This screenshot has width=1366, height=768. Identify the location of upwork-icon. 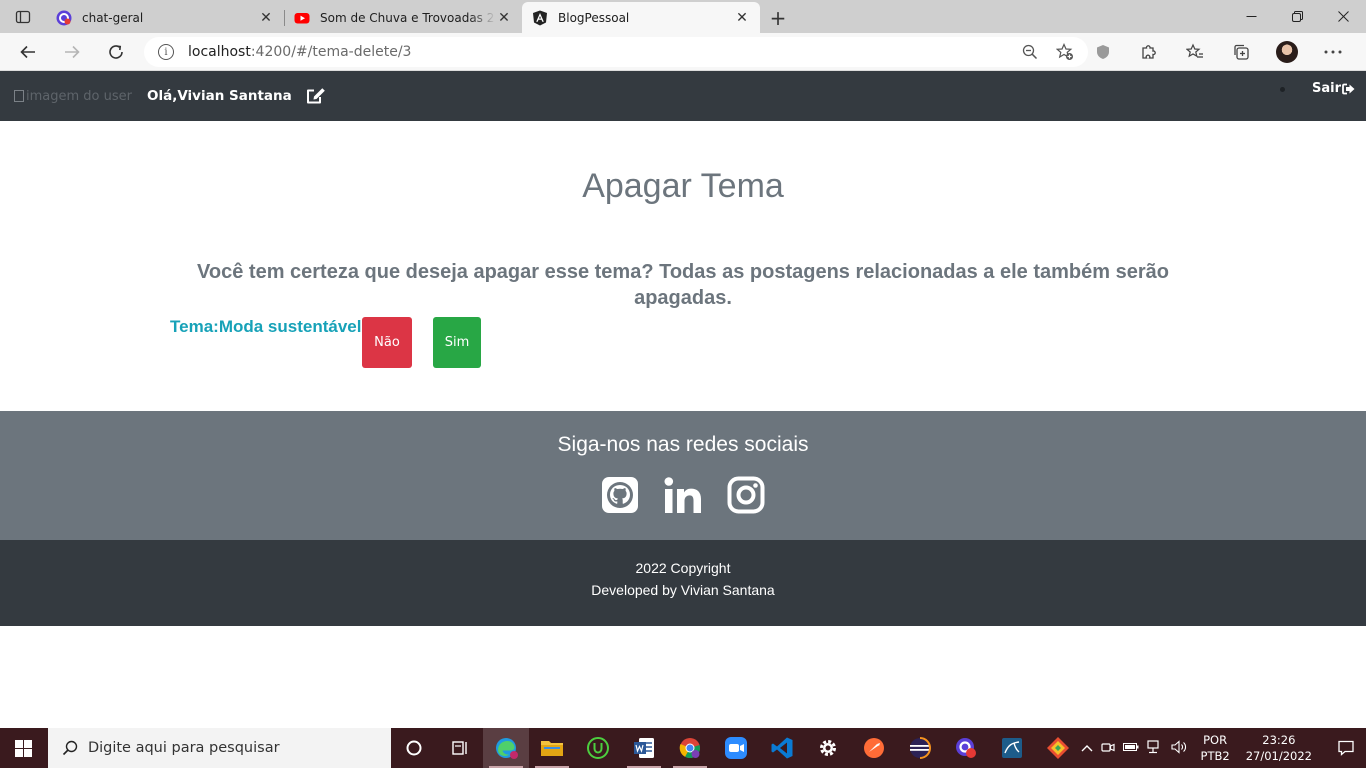
(597, 748).